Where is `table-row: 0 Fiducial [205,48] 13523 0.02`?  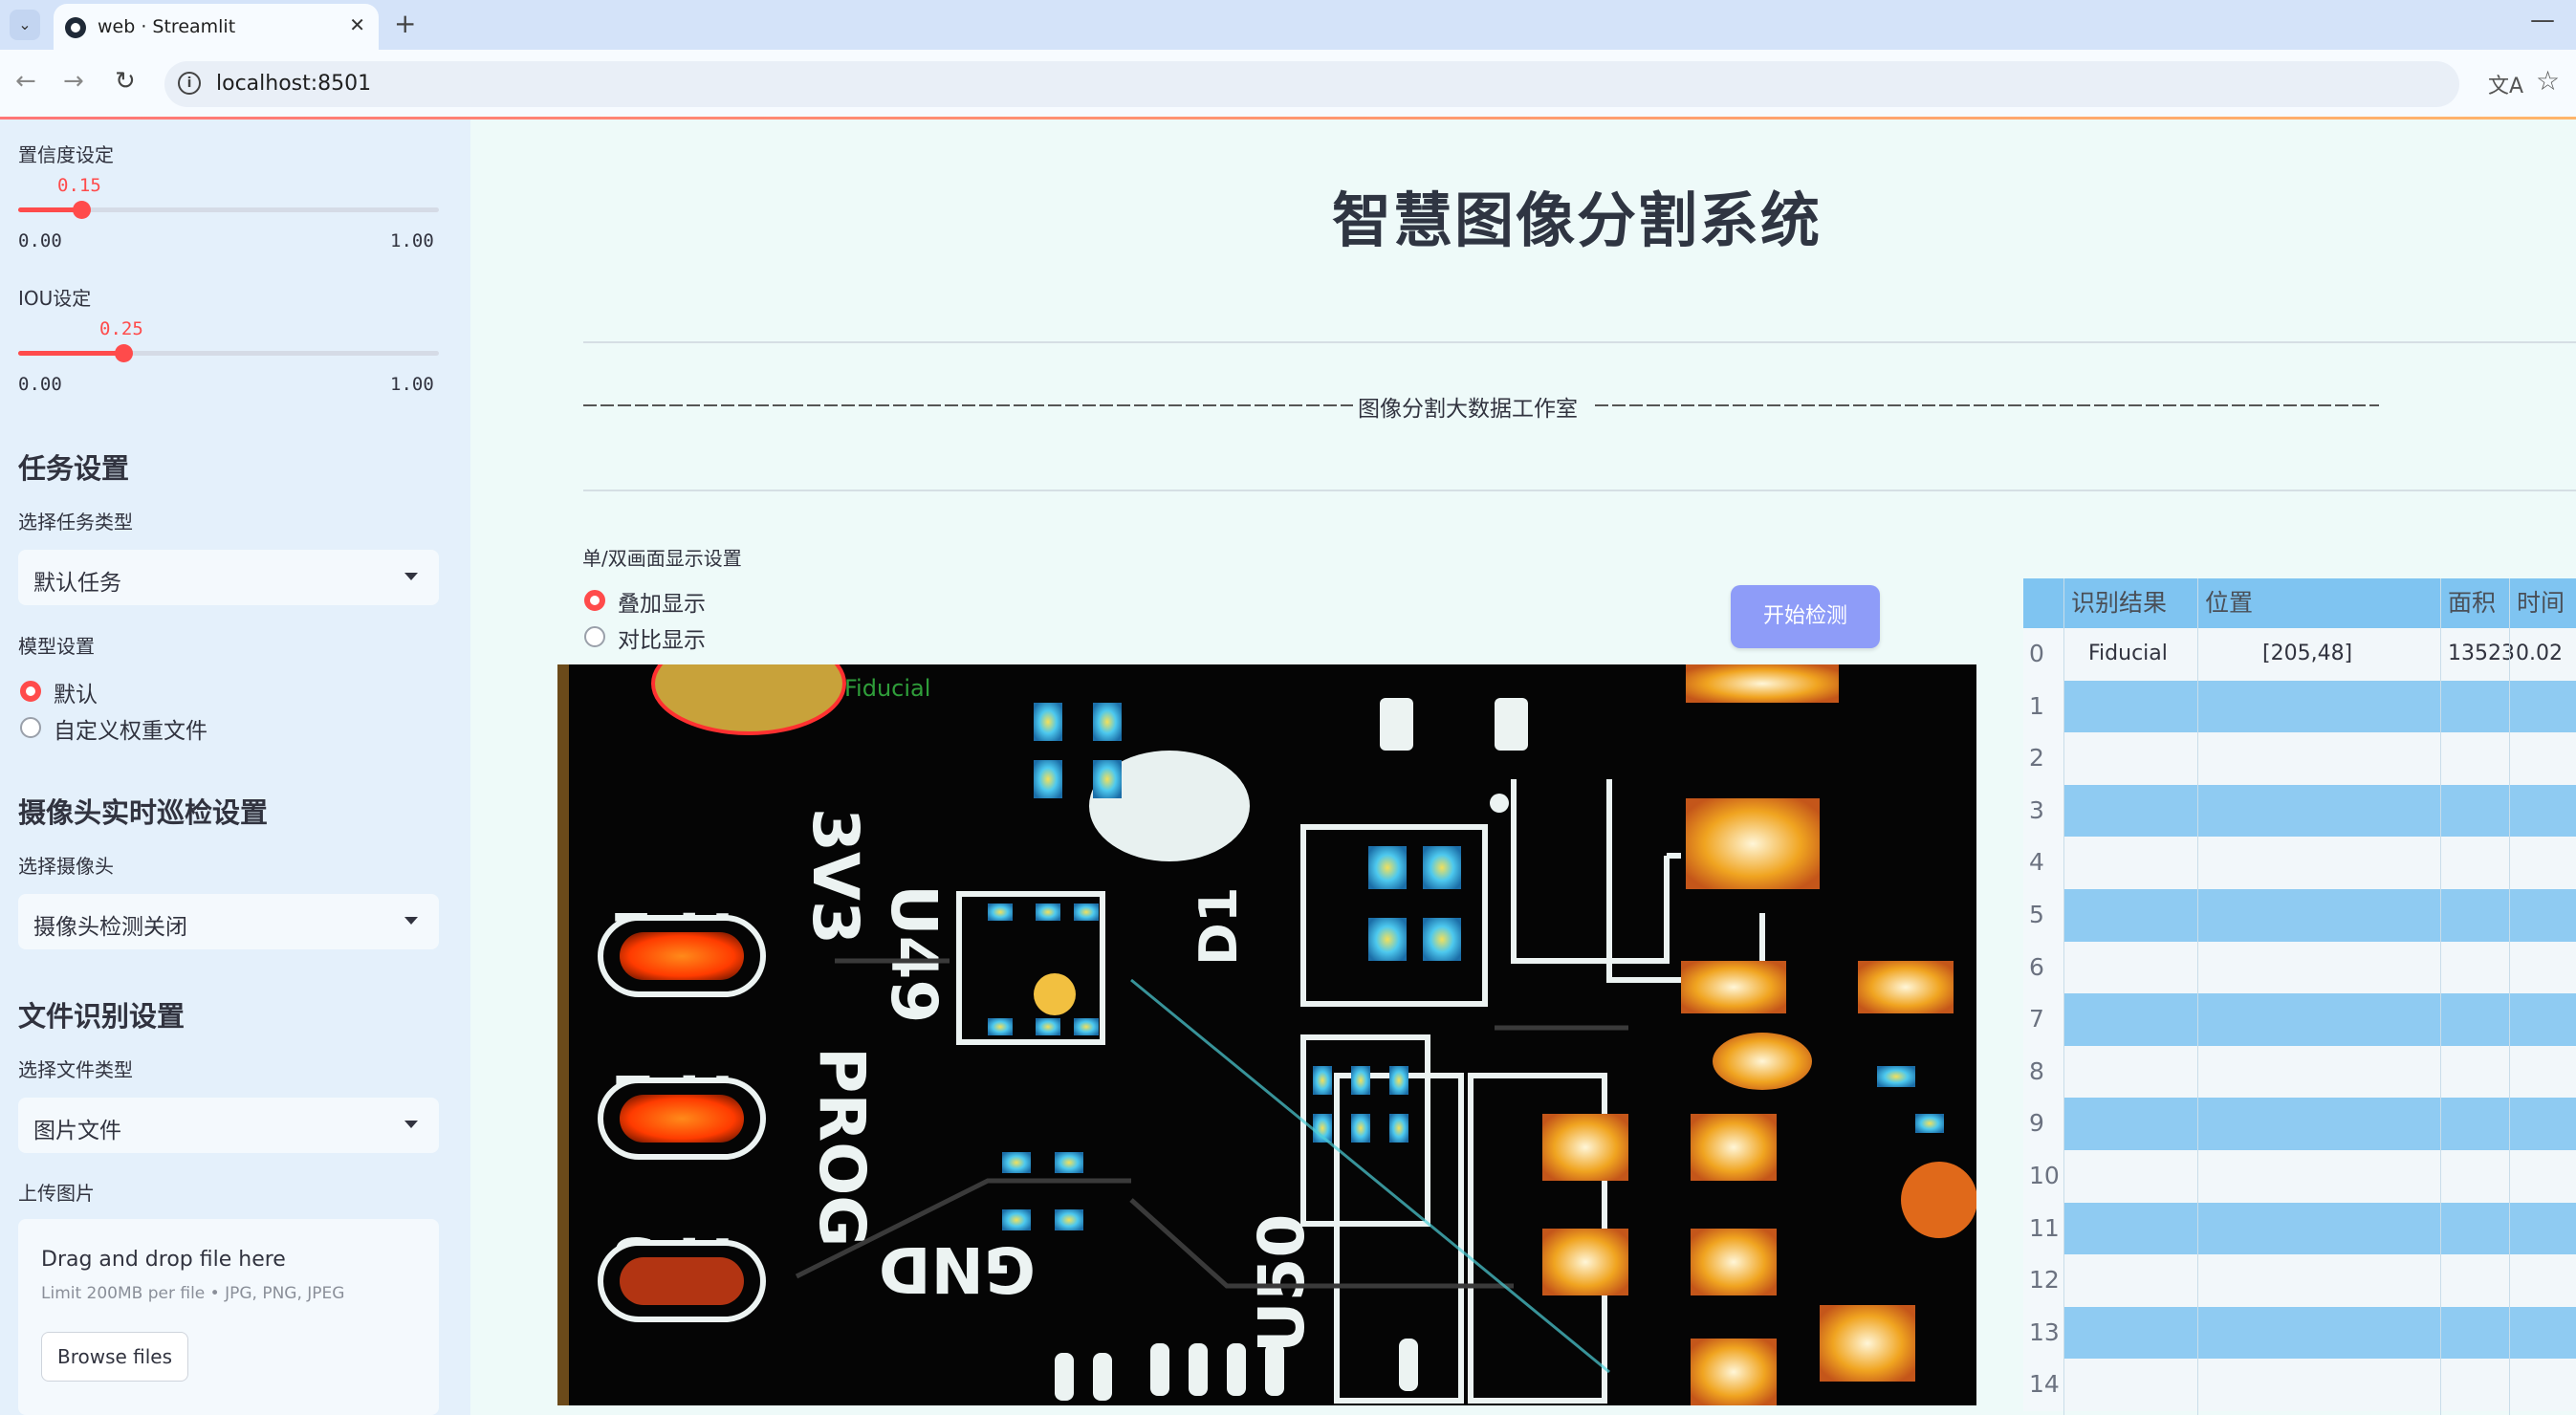
table-row: 0 Fiducial [205,48] 13523 0.02 is located at coordinates (2299, 655).